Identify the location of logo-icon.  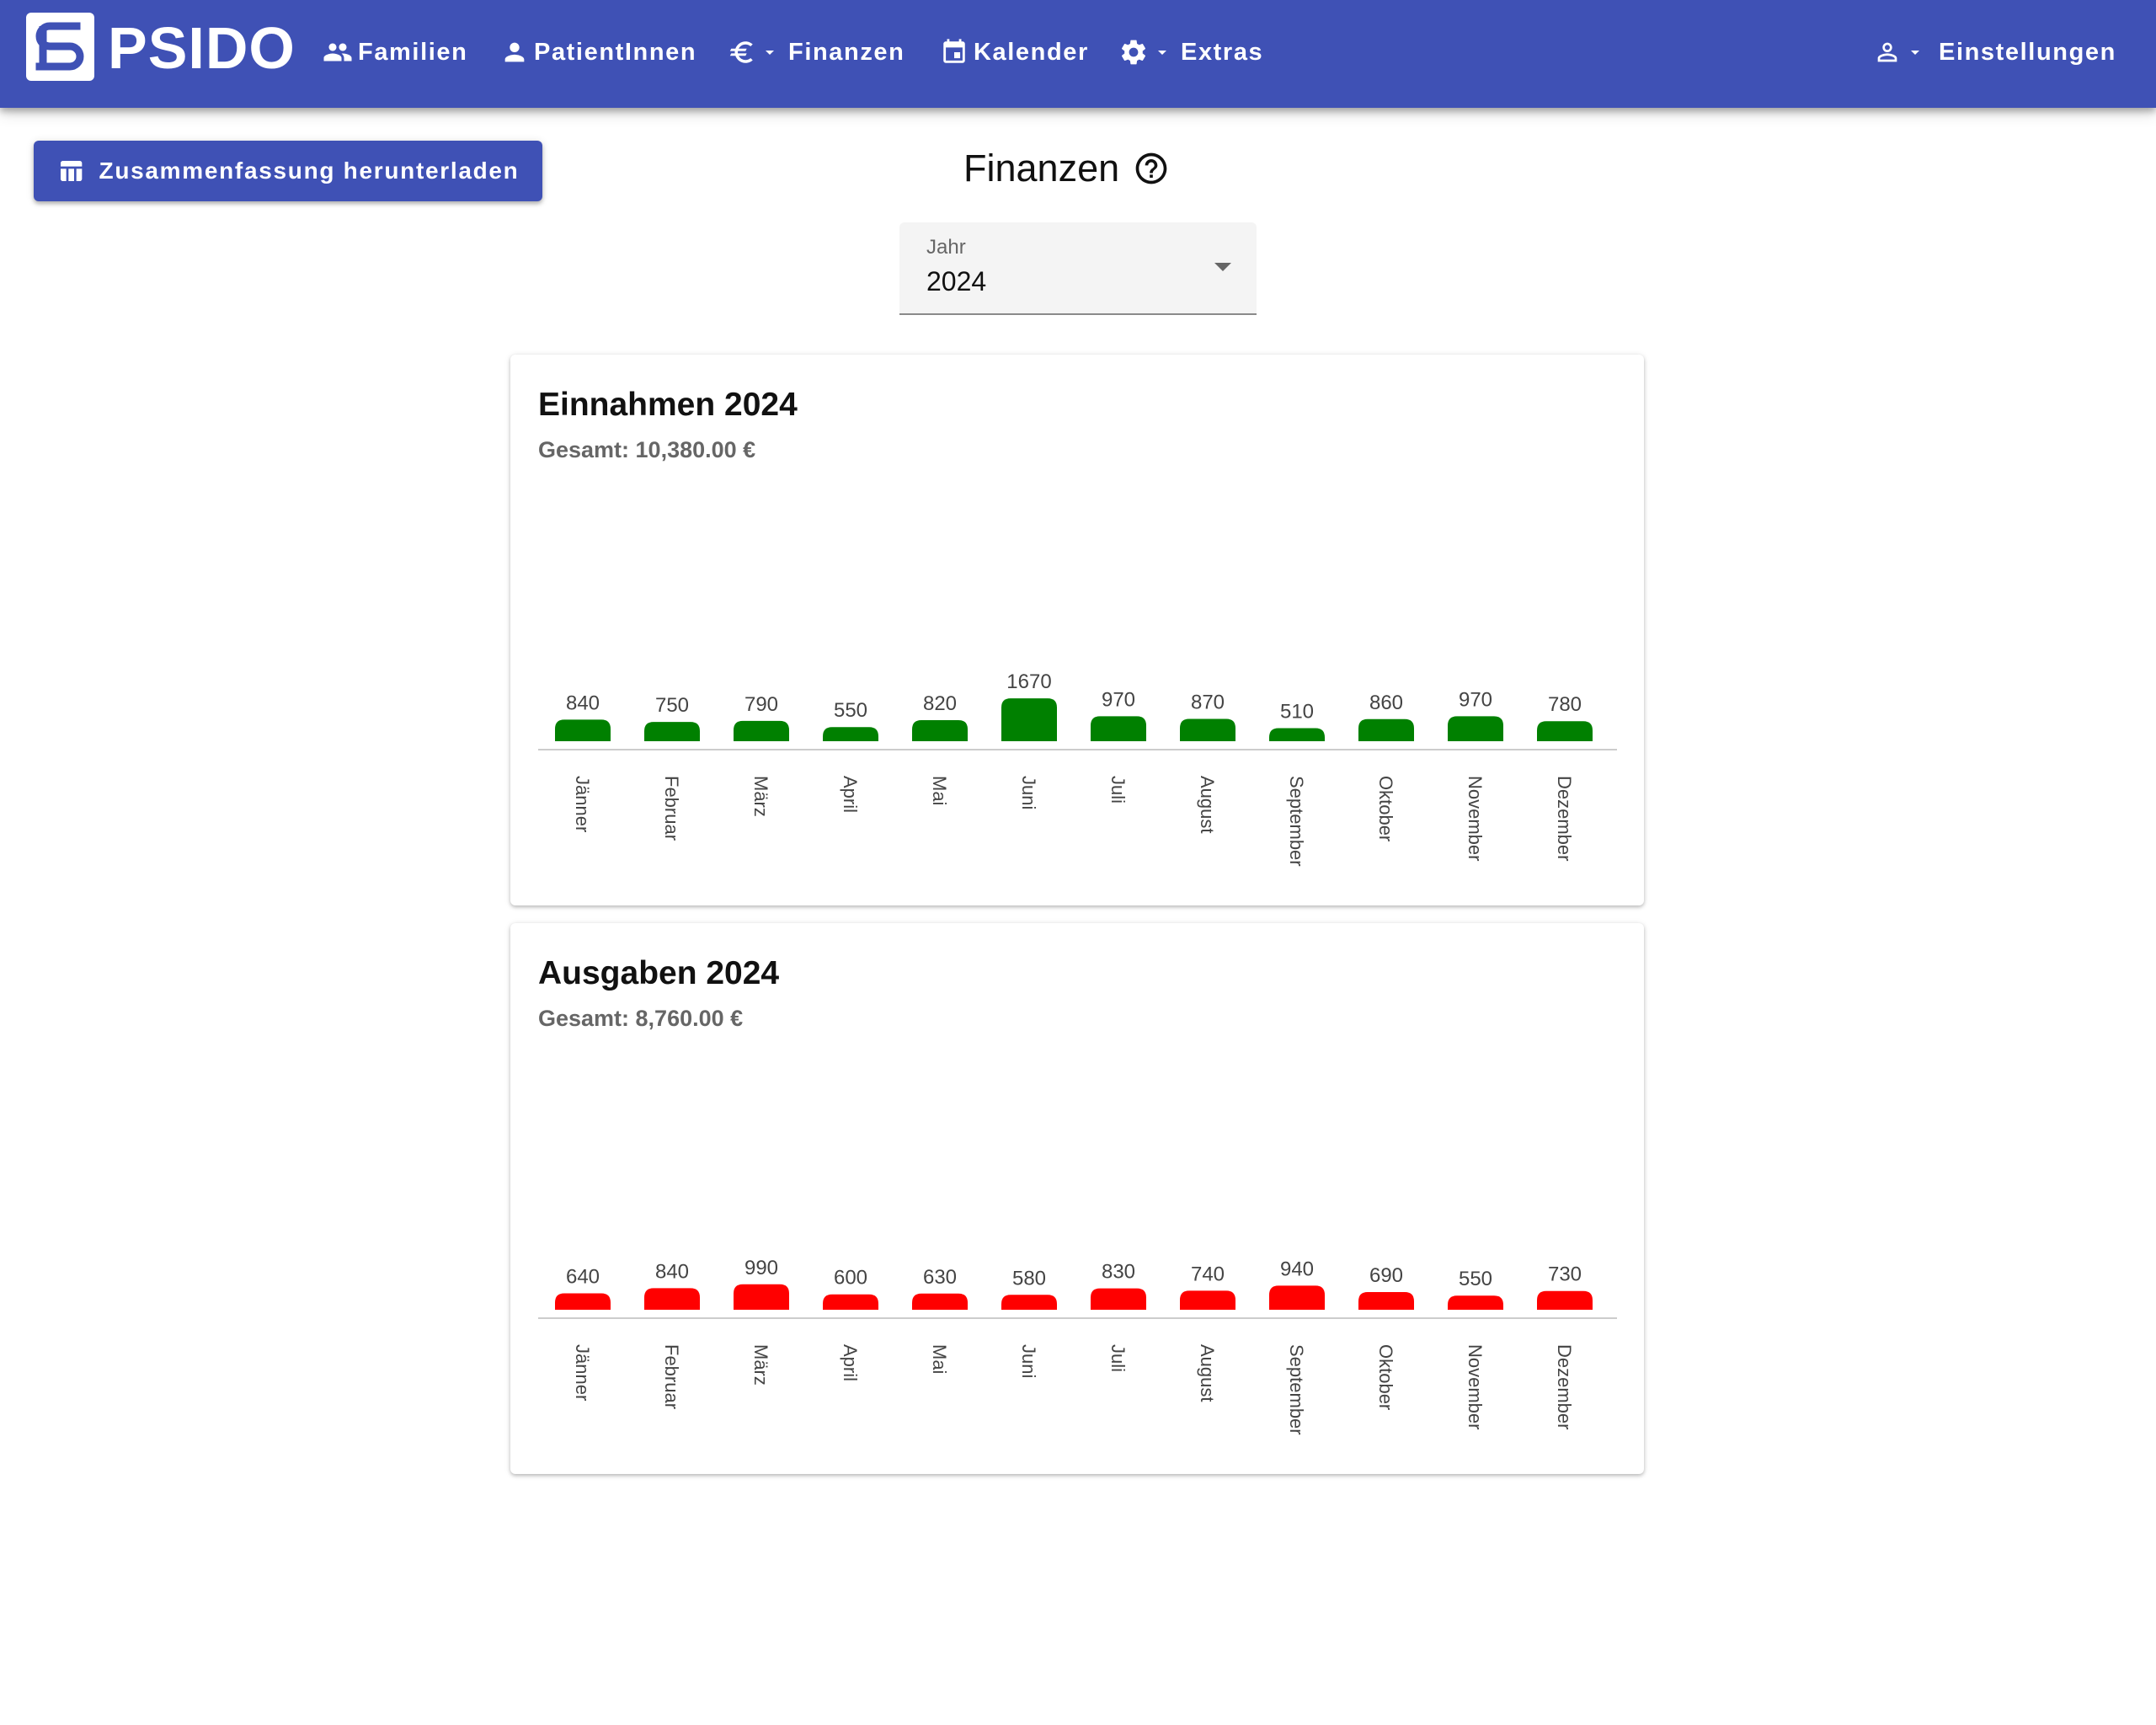
(60, 47).